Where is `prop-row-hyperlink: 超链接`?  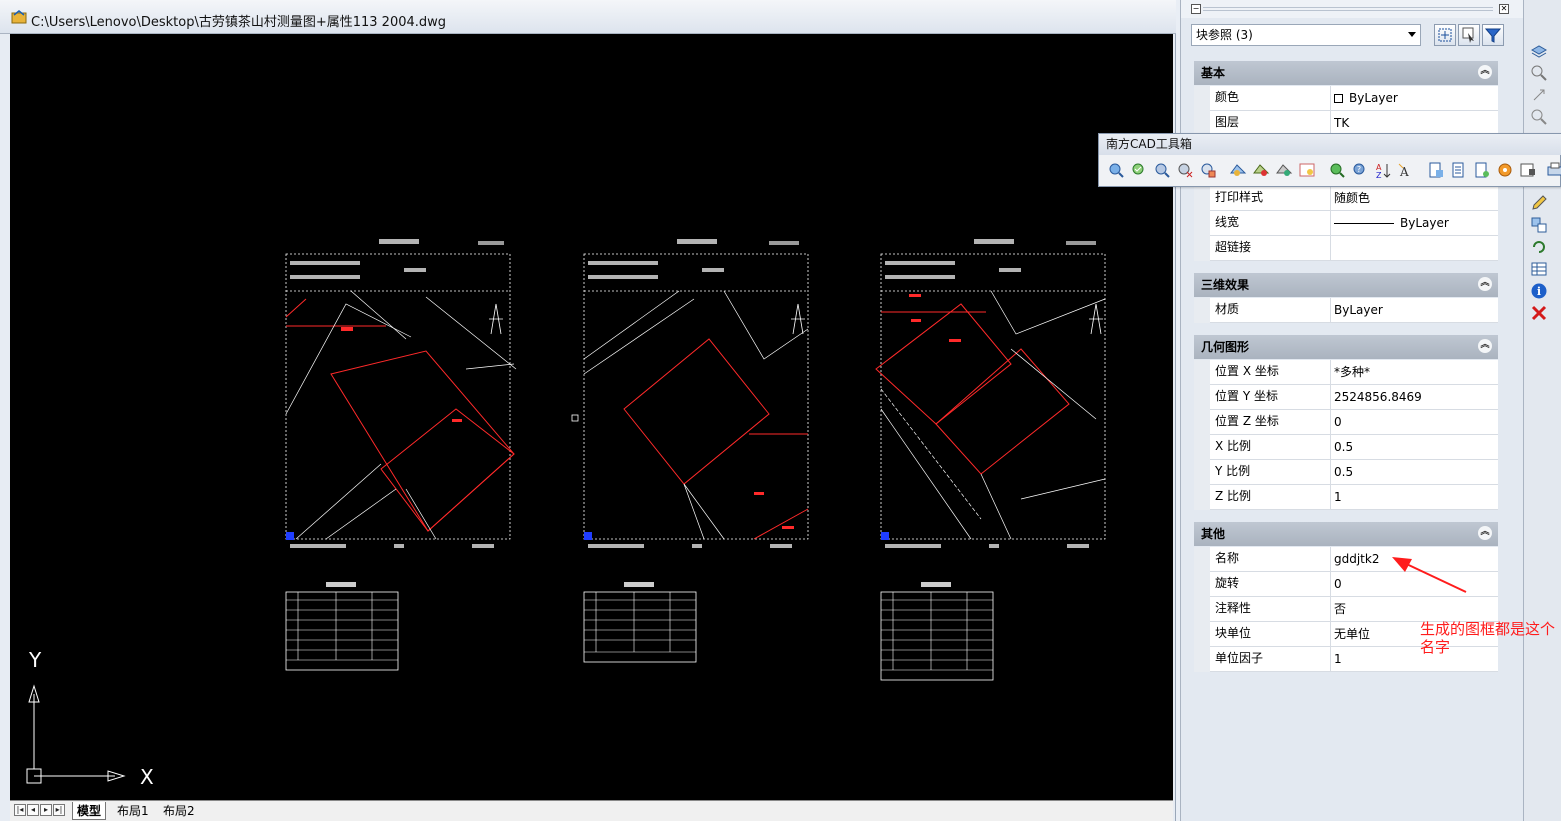
prop-row-hyperlink: 超链接 is located at coordinates (1346, 248).